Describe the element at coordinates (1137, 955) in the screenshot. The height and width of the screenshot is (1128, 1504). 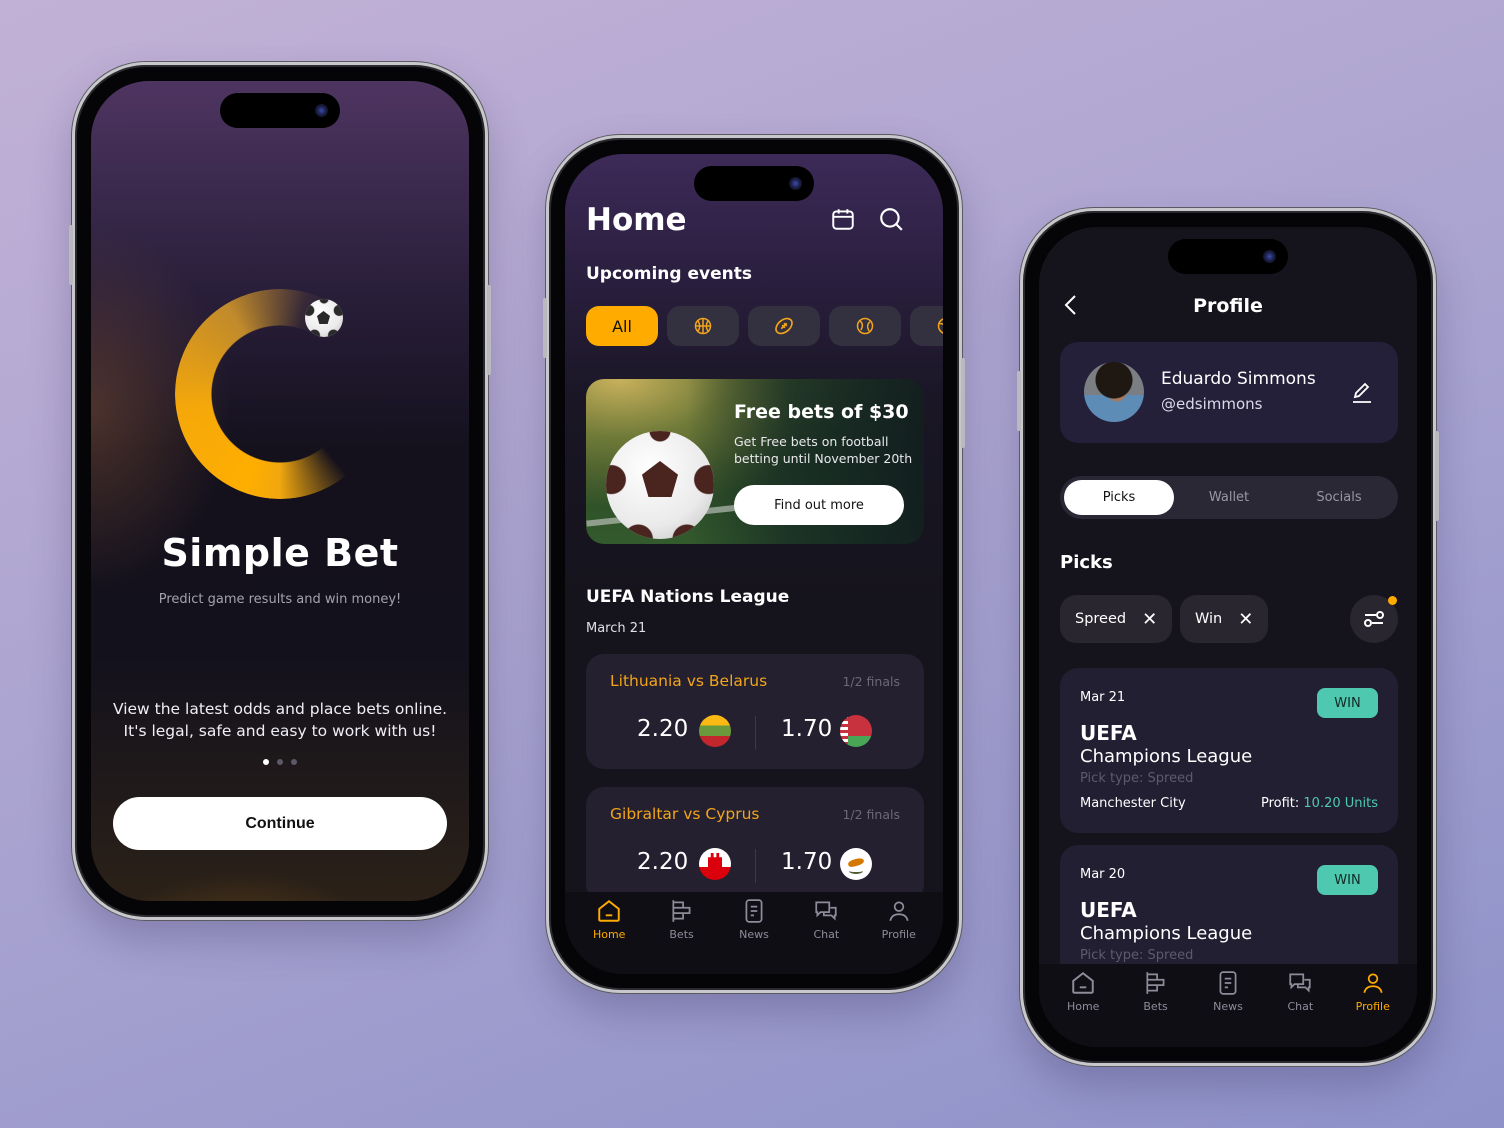
I see `pick-type: Pick type: Spreed` at that location.